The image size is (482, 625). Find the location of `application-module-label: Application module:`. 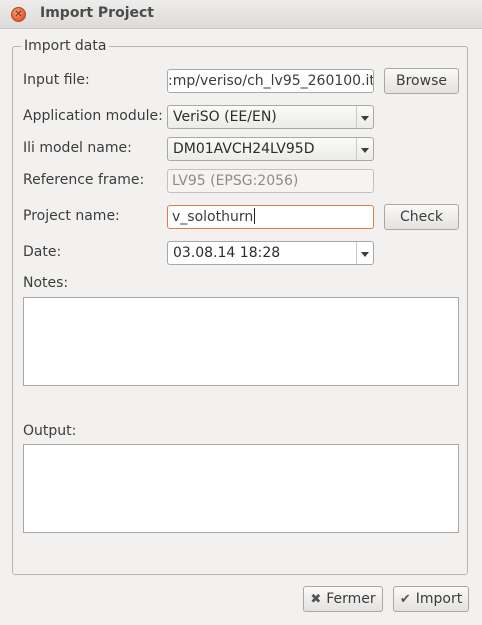

application-module-label: Application module: is located at coordinates (93, 116).